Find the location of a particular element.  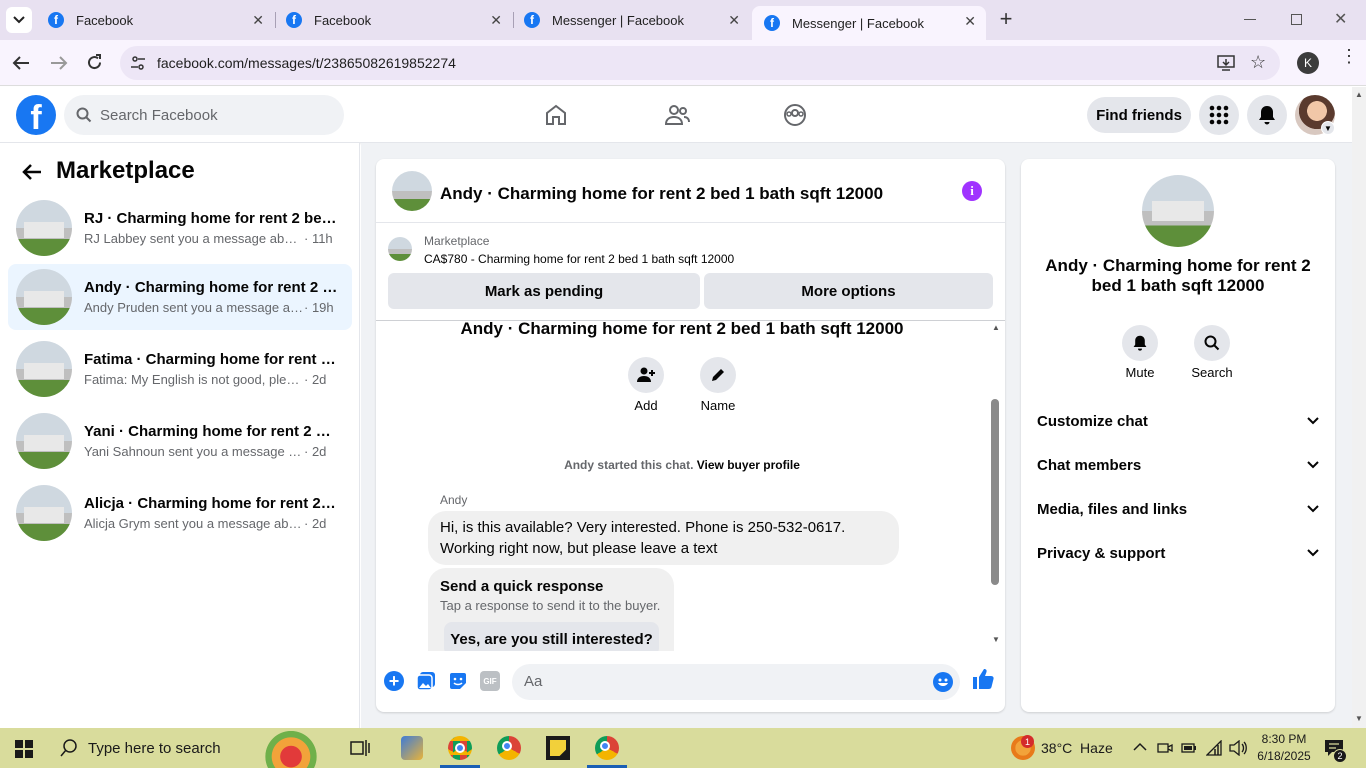

name-chat-button is located at coordinates (718, 375).